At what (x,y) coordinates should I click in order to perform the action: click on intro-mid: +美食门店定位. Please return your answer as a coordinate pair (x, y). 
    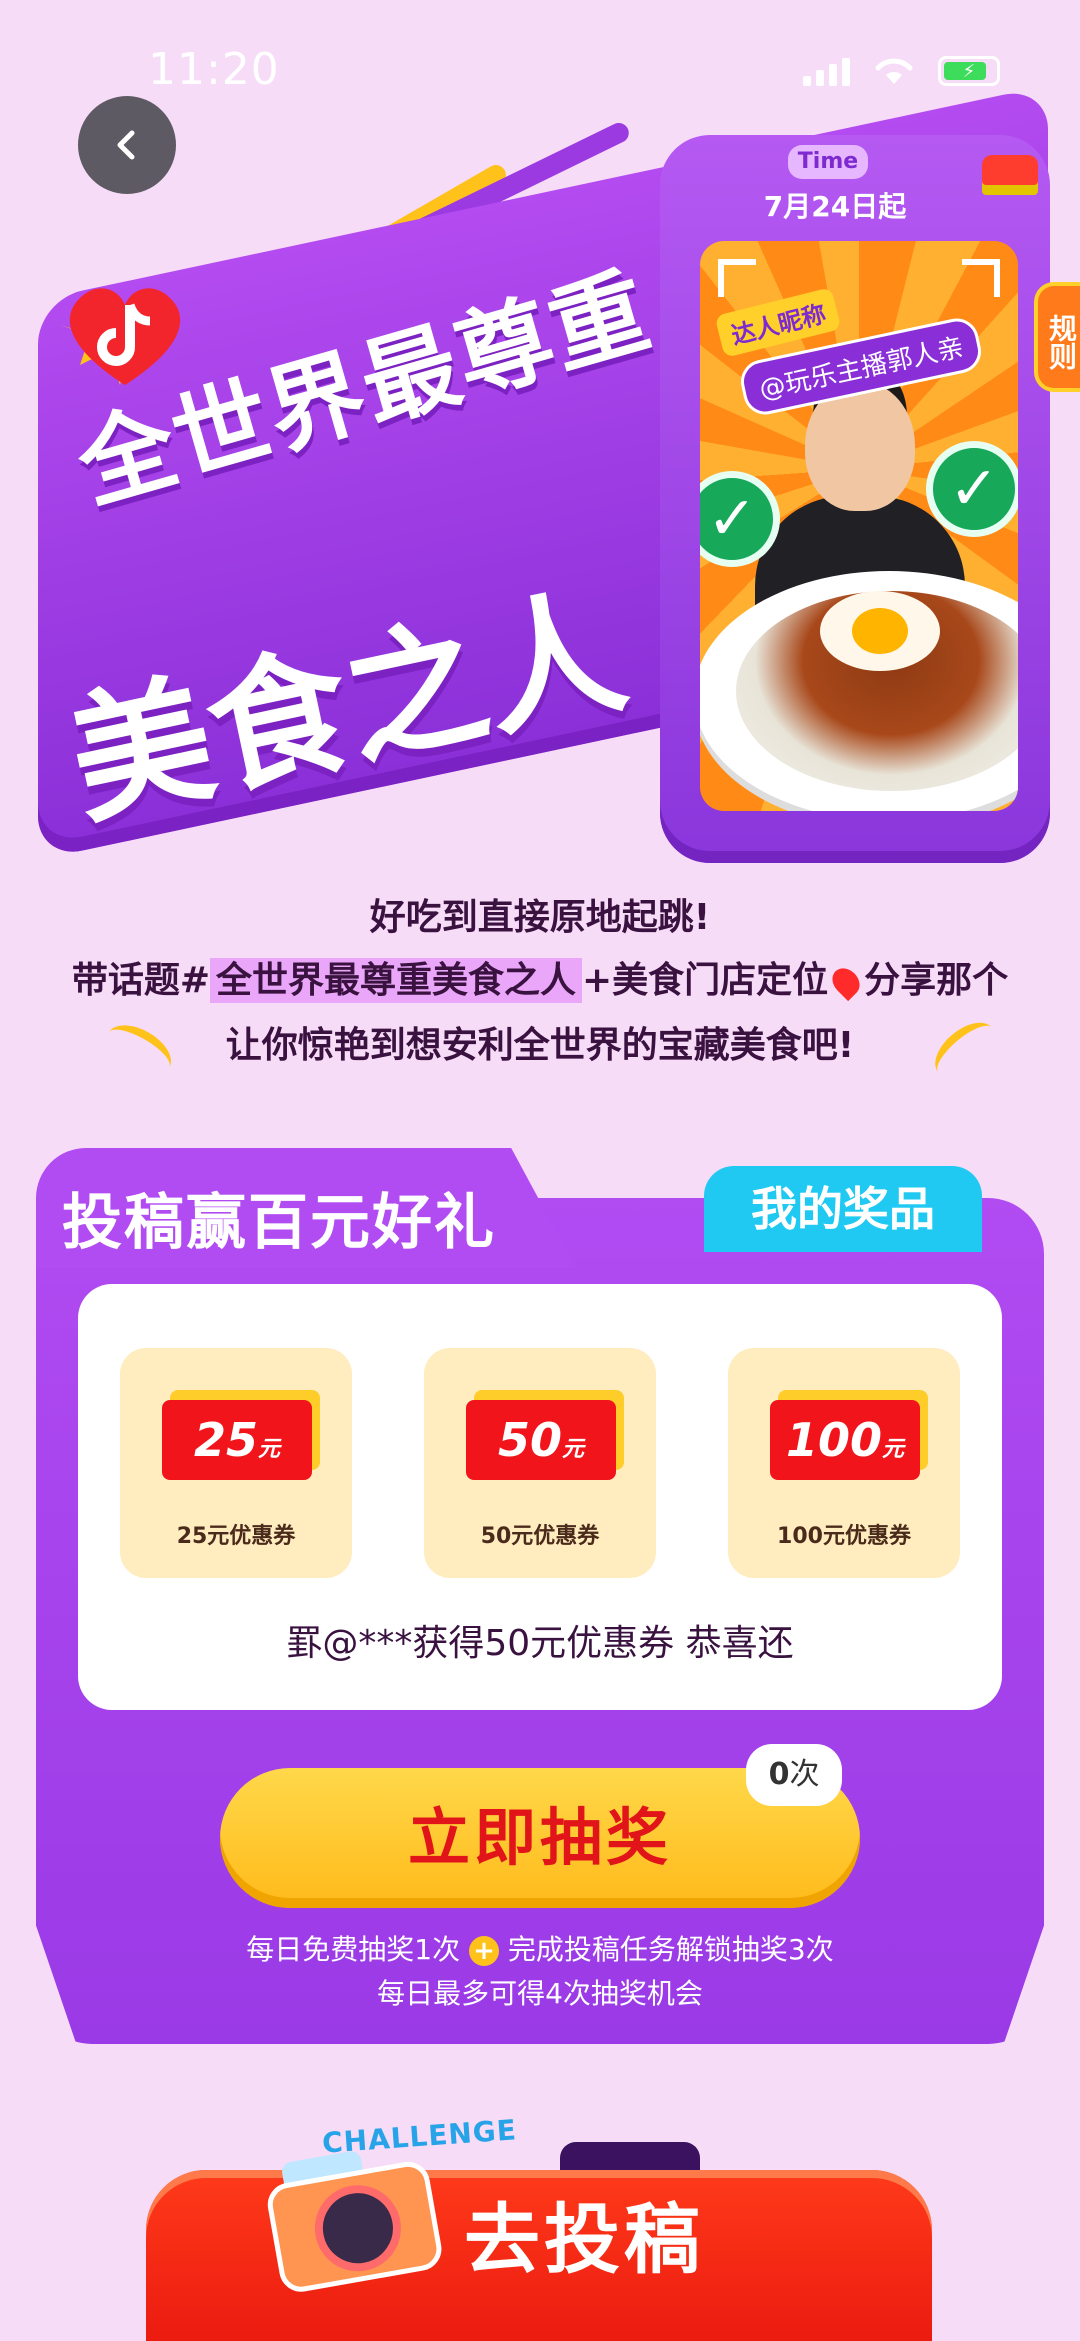
    Looking at the image, I should click on (705, 980).